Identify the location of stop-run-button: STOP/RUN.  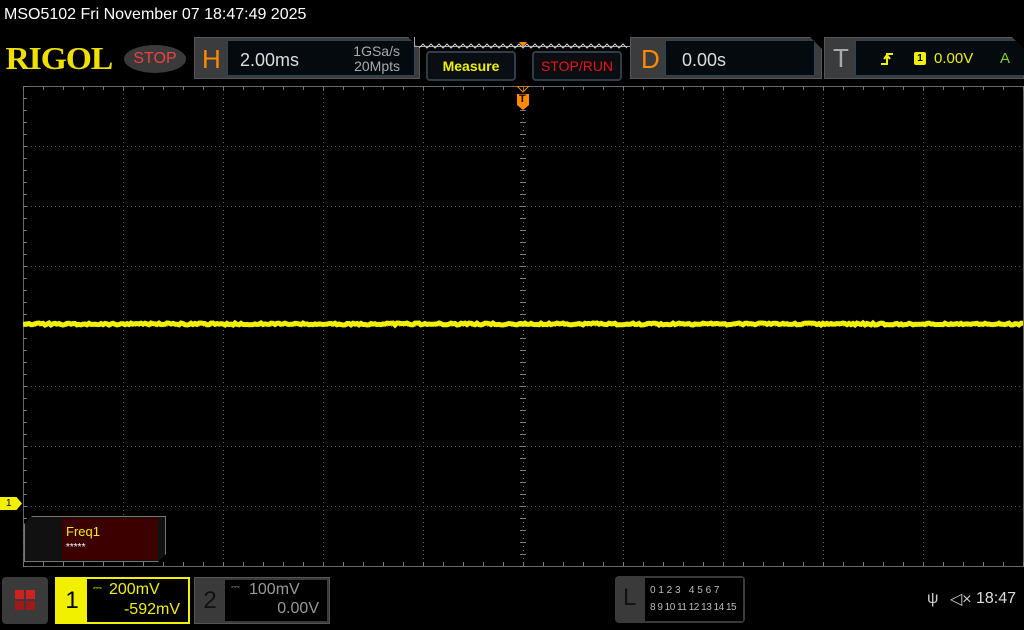
(577, 66).